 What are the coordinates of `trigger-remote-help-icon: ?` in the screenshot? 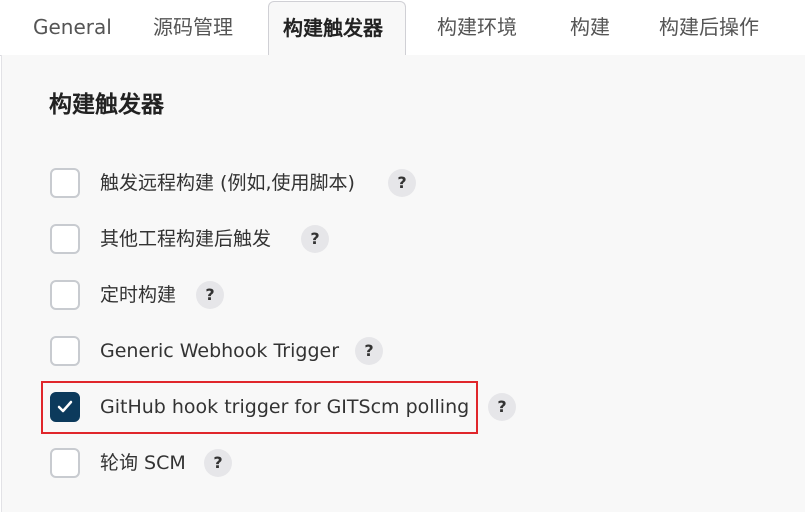 It's located at (402, 183).